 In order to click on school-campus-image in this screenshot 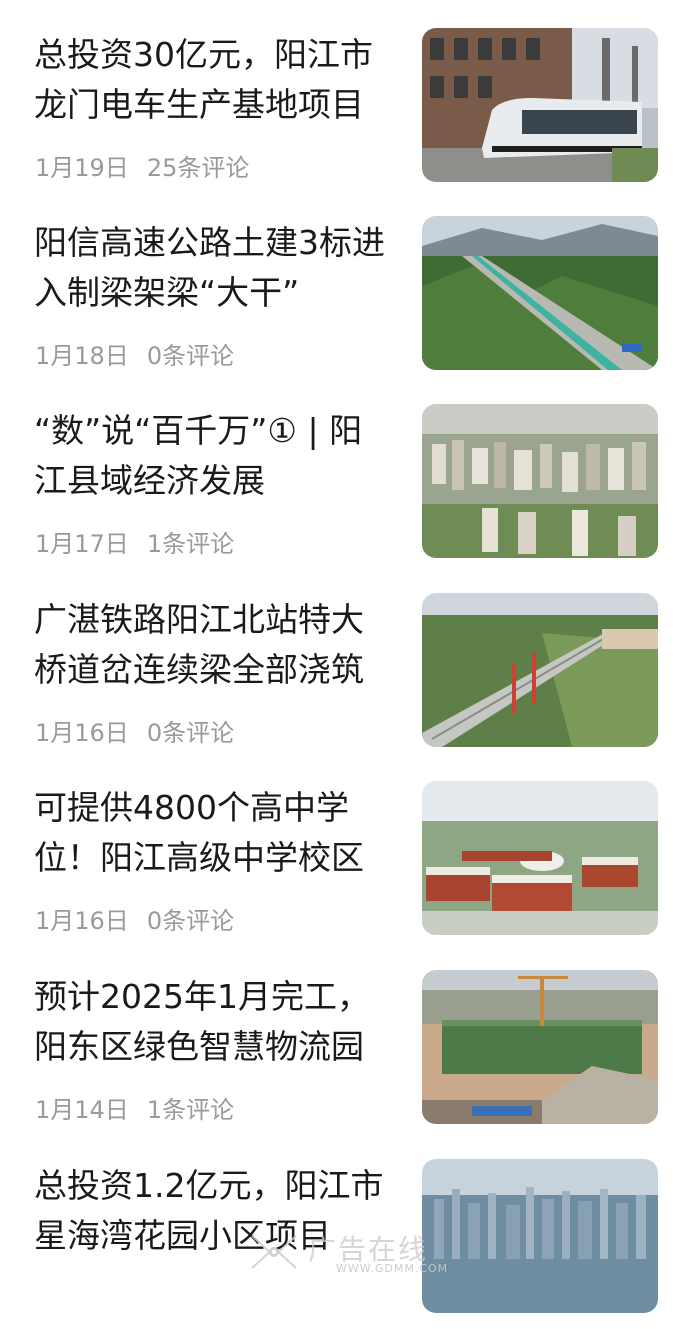, I will do `click(540, 858)`.